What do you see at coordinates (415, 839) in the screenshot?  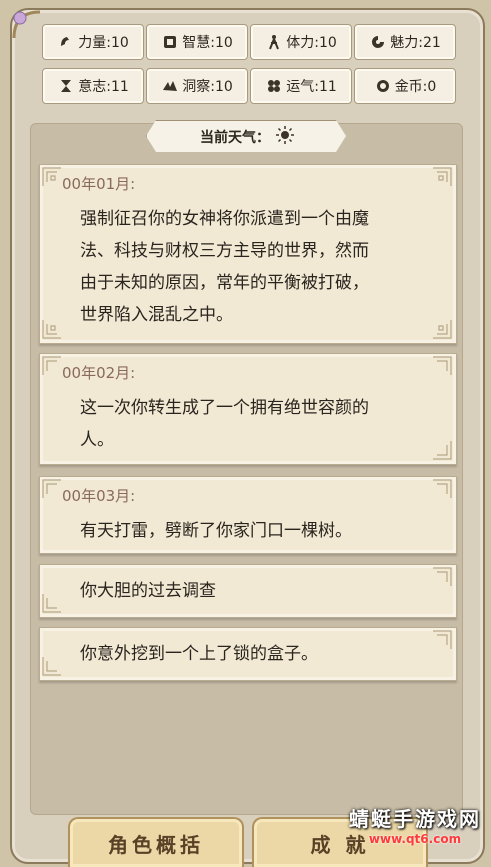 I see `watermark-url: www.qt6.com` at bounding box center [415, 839].